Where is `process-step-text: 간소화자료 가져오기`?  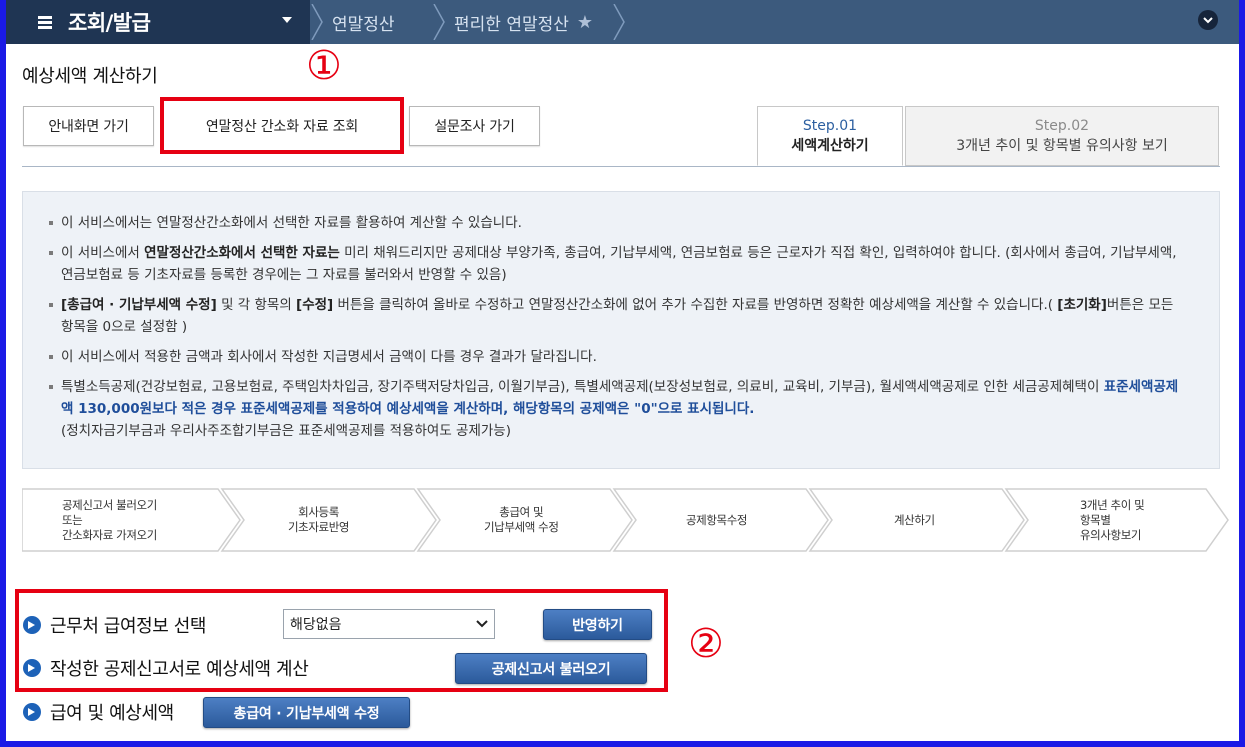
process-step-text: 간소화자료 가져오기 is located at coordinates (109, 534).